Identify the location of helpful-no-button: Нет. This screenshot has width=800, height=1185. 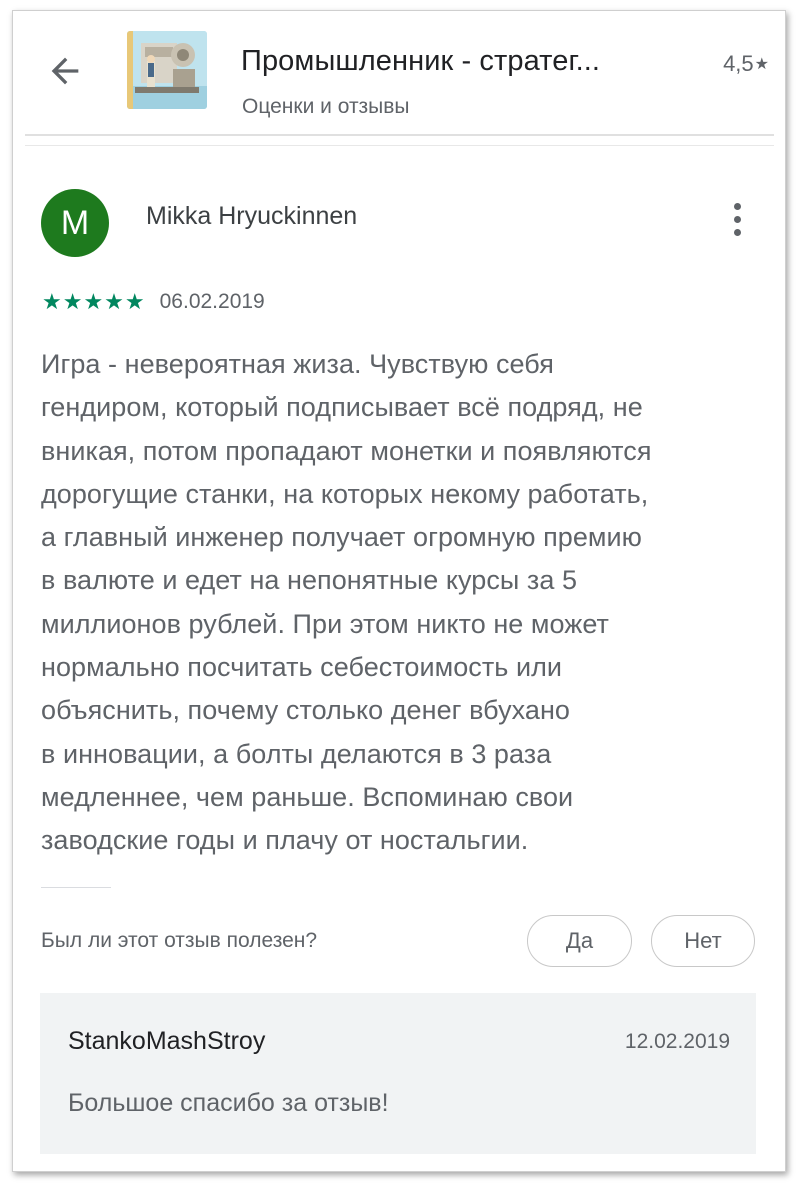
(703, 941).